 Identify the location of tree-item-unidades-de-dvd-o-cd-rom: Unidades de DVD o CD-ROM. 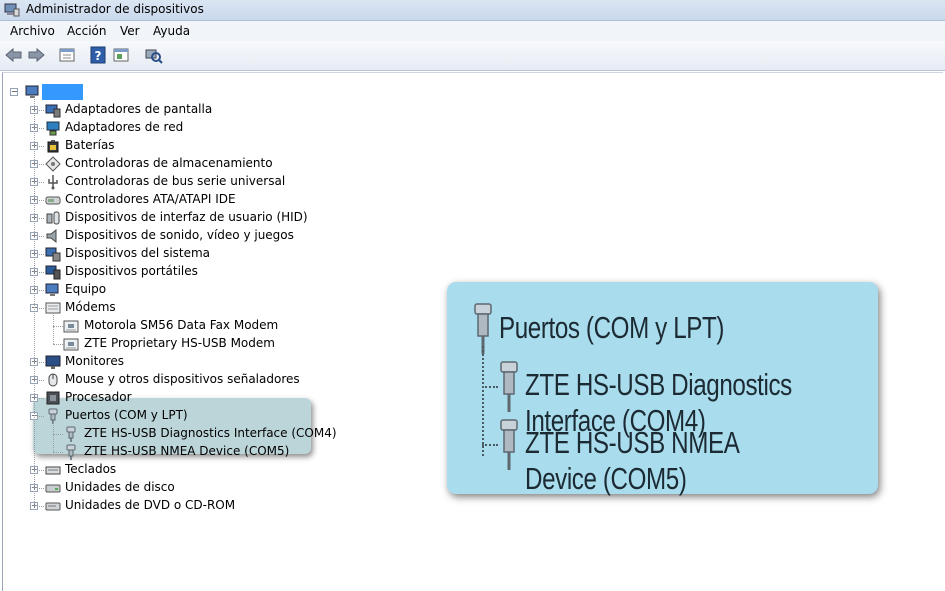
(150, 505).